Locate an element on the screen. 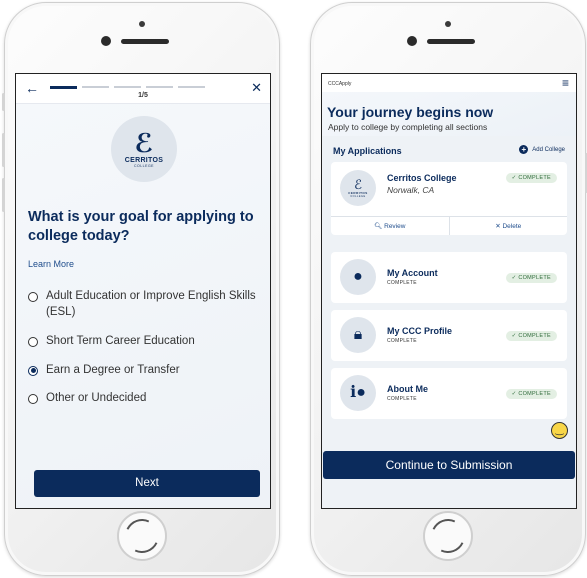 This screenshot has height=578, width=587. card-title: About Me is located at coordinates (407, 389).